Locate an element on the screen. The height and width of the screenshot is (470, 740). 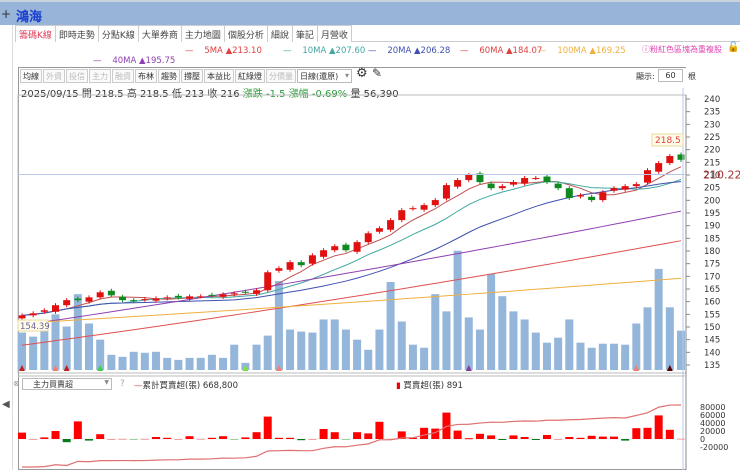
mf-tick-label: -20000 is located at coordinates (714, 447).